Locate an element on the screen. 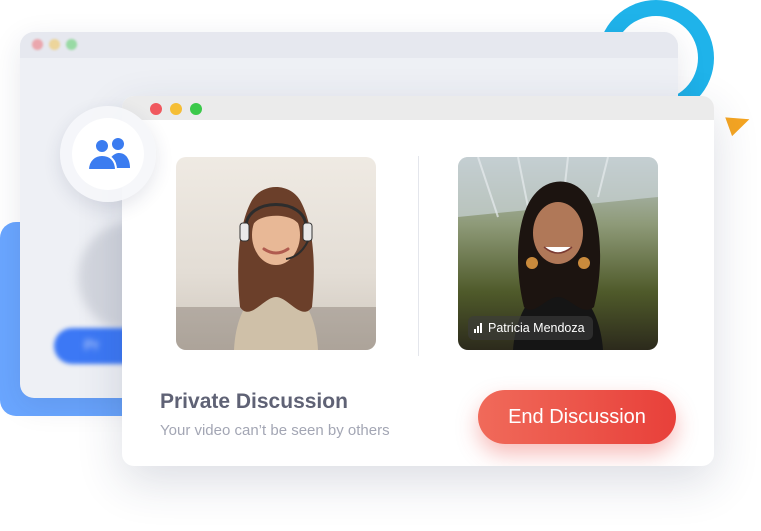 The width and height of the screenshot is (761, 531). blurred-button-label: Pr is located at coordinates (91, 345).